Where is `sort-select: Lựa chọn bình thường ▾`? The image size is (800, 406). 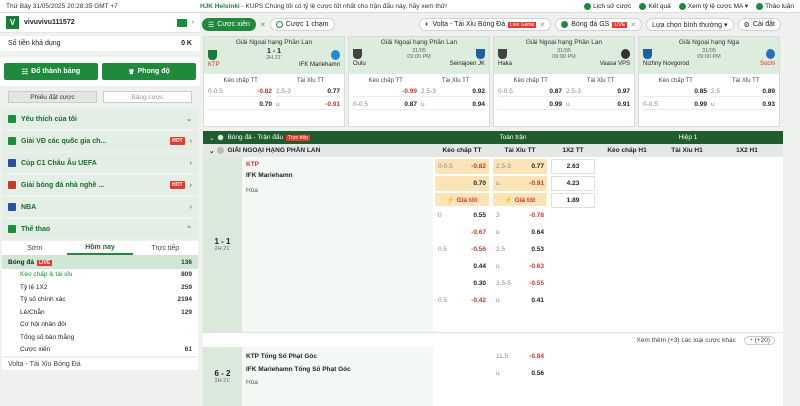
sort-select: Lựa chọn bình thường ▾ is located at coordinates (690, 24).